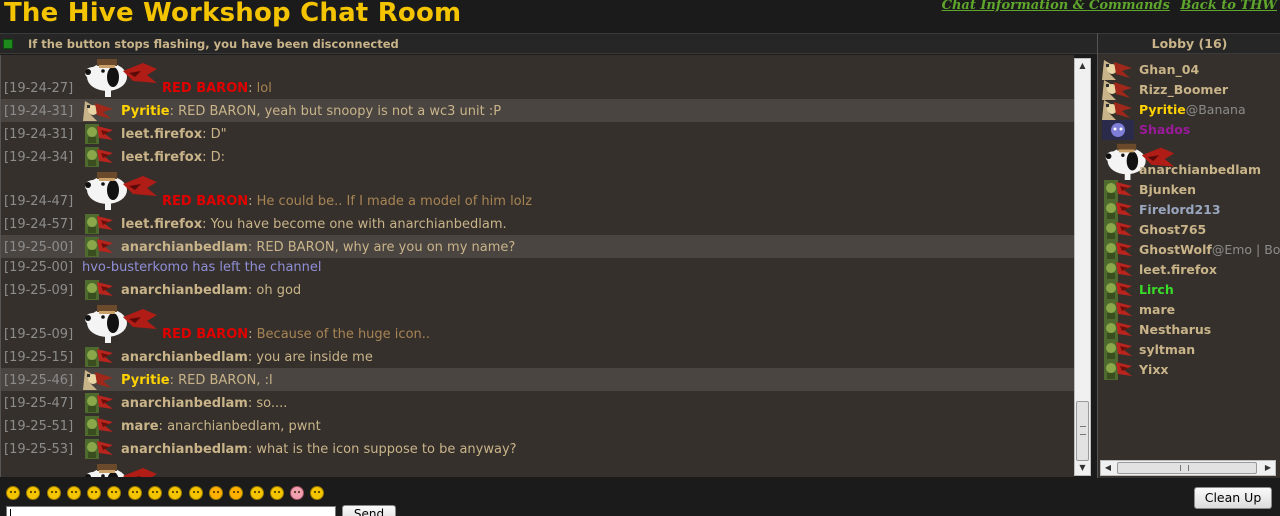  I want to click on message-text: RED BARON, why are you on my name?, so click(386, 247).